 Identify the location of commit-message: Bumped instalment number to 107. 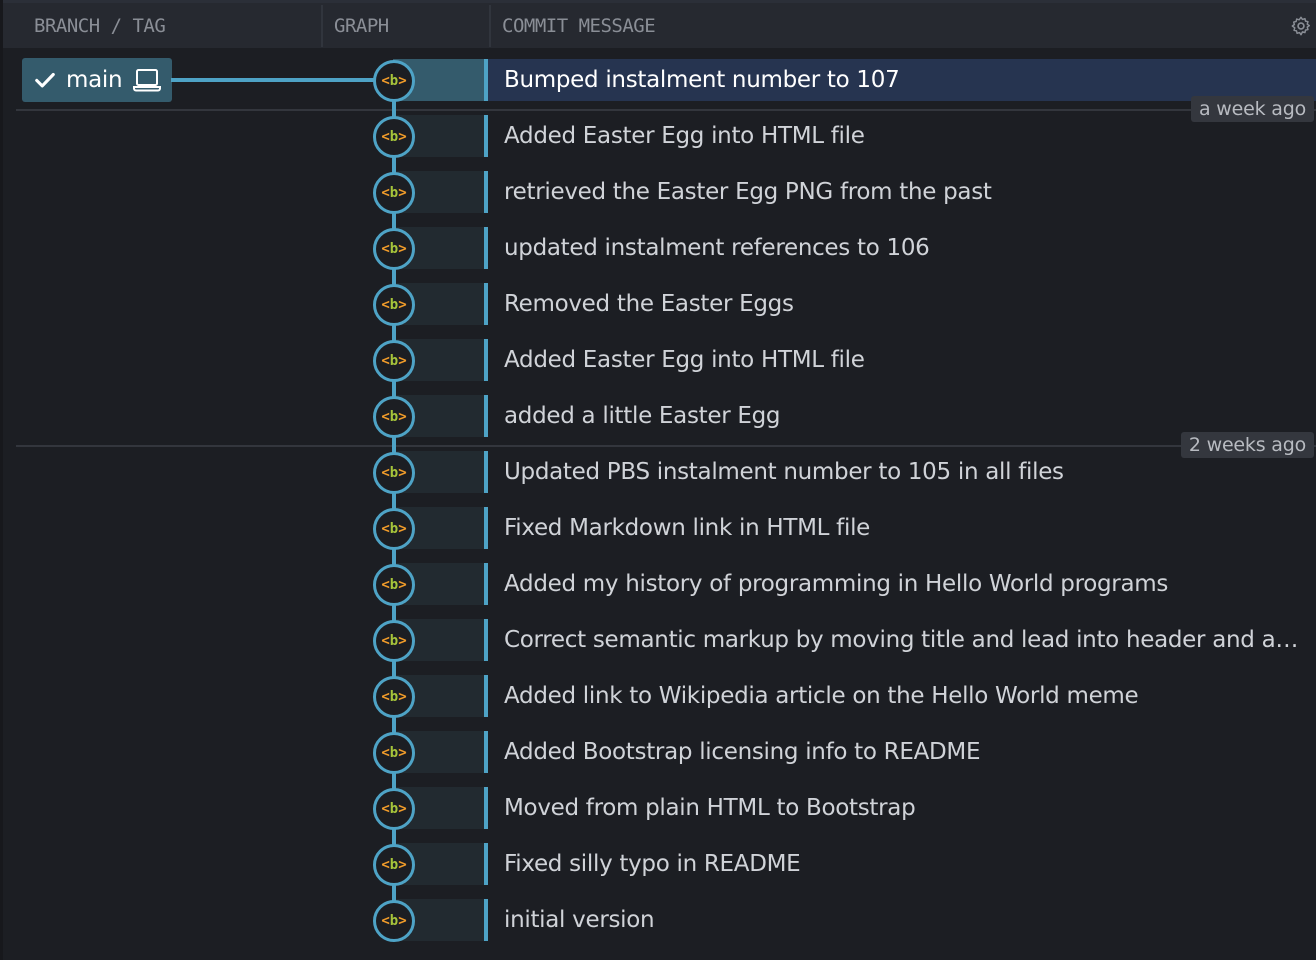
(702, 80).